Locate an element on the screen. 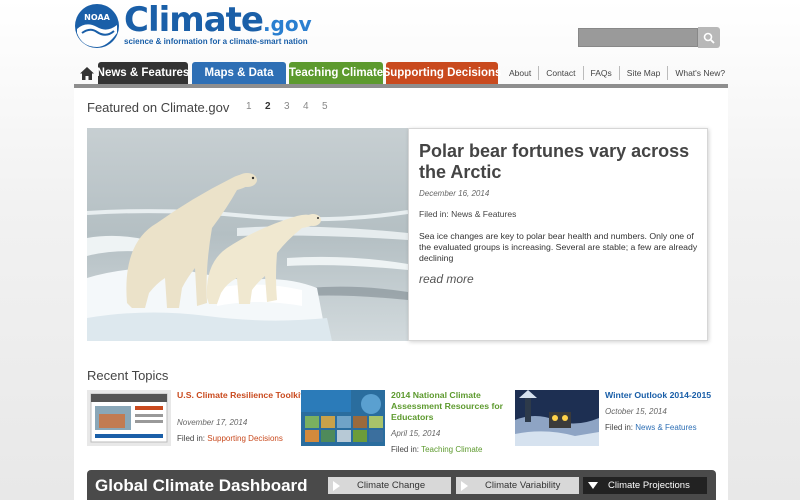 Image resolution: width=800 pixels, height=500 pixels. featured-heading: Featured on Climate.gov is located at coordinates (158, 107).